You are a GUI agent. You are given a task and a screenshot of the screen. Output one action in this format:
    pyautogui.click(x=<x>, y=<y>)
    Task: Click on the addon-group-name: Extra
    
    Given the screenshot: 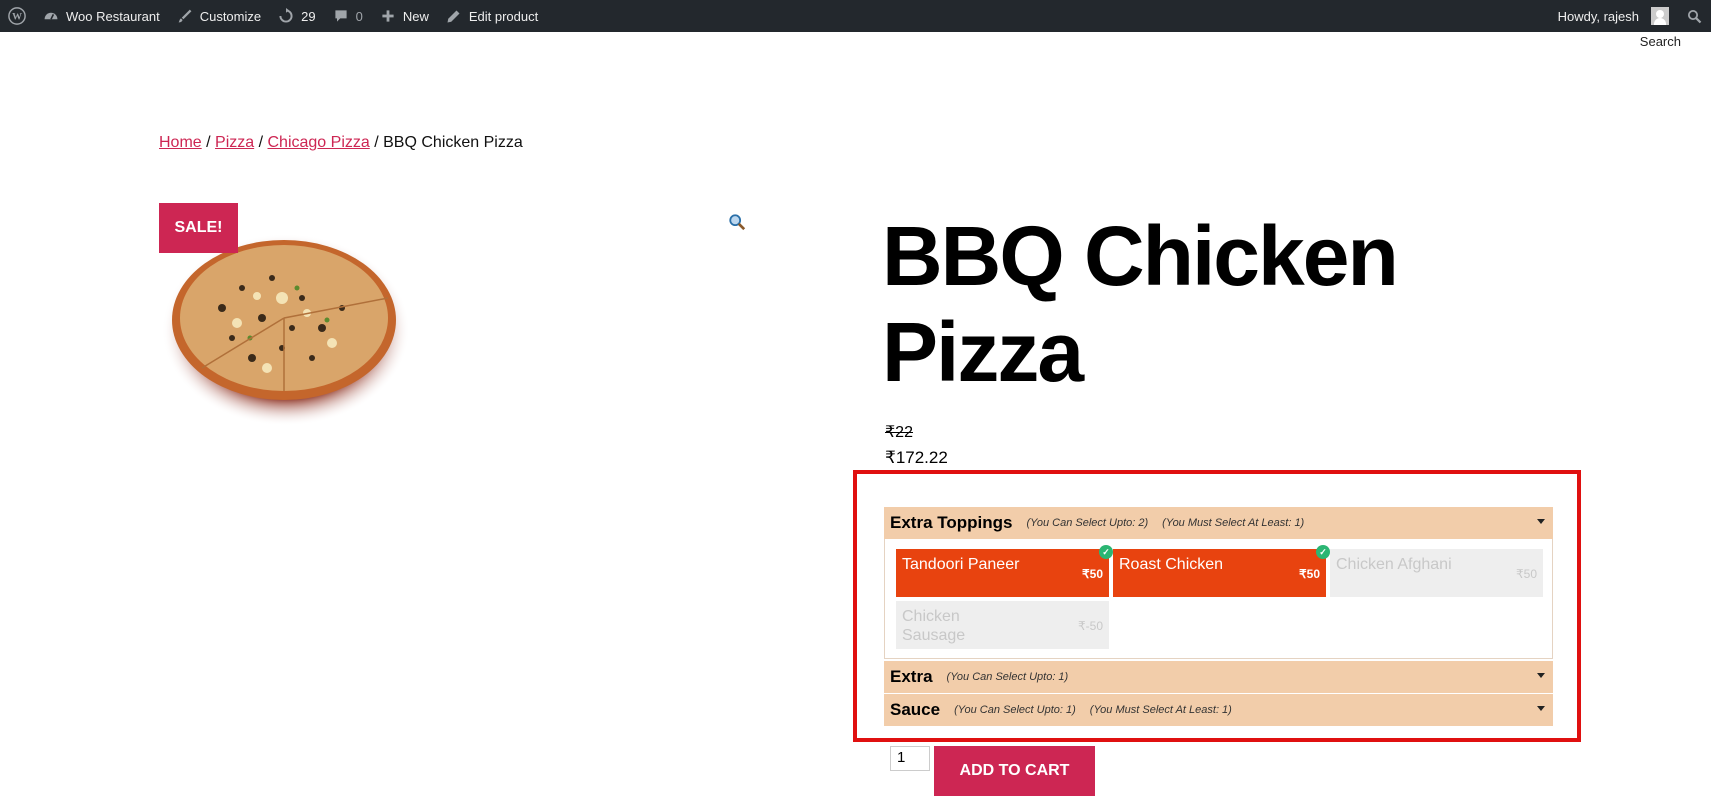 What is the action you would take?
    pyautogui.click(x=911, y=676)
    